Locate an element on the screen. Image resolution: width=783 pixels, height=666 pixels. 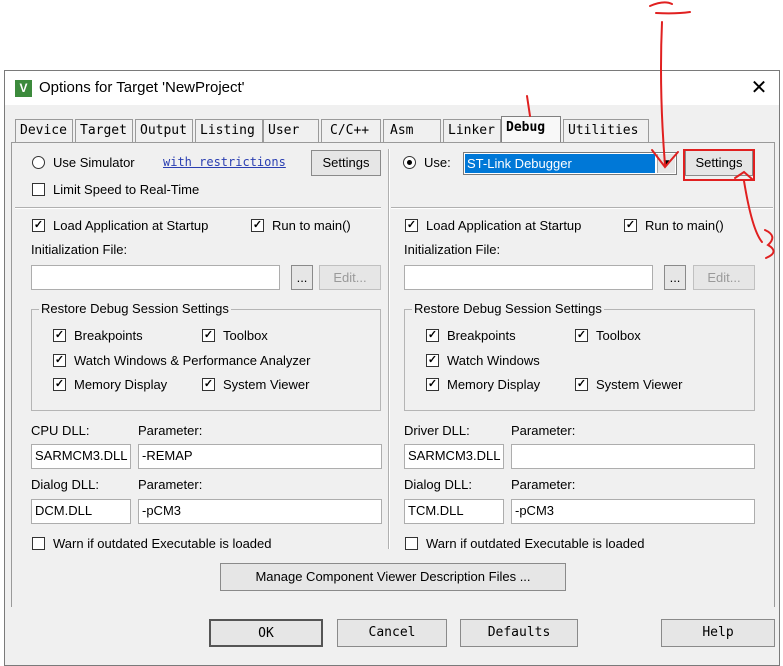
cancel-button: Cancel is located at coordinates (392, 633).